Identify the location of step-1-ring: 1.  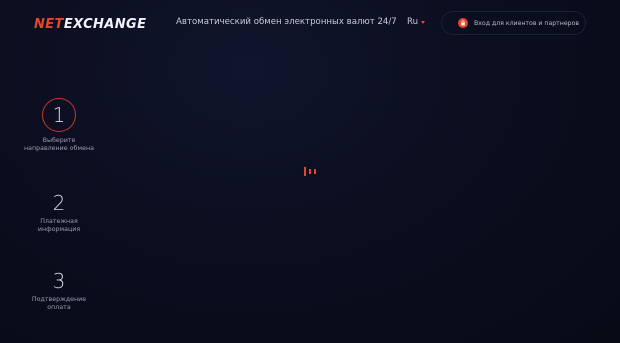
(59, 115).